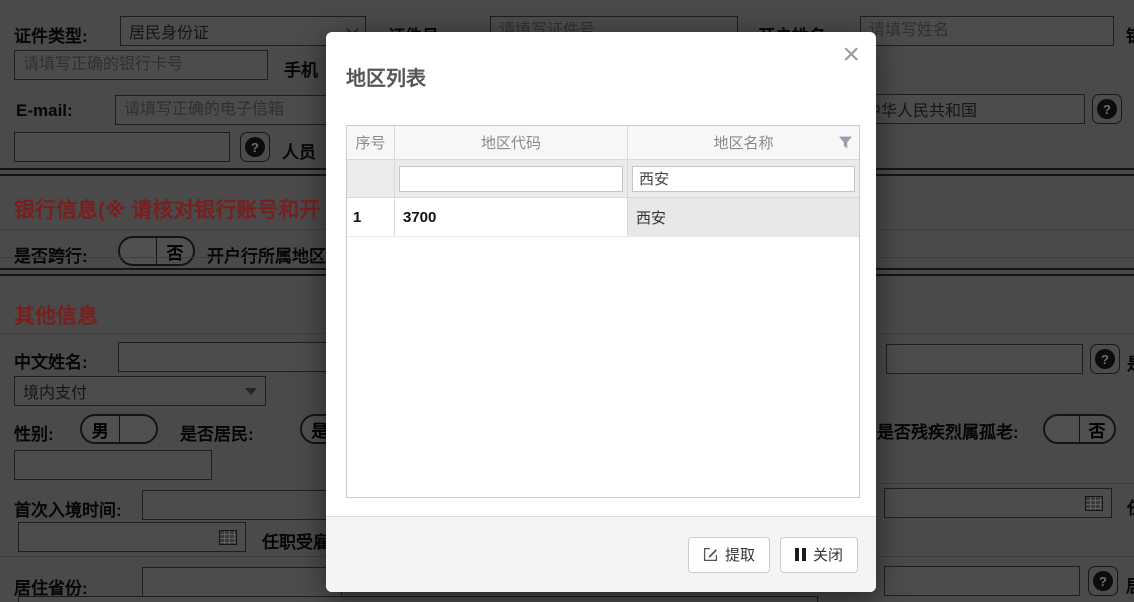  I want to click on gender-toggle: 男, so click(119, 429).